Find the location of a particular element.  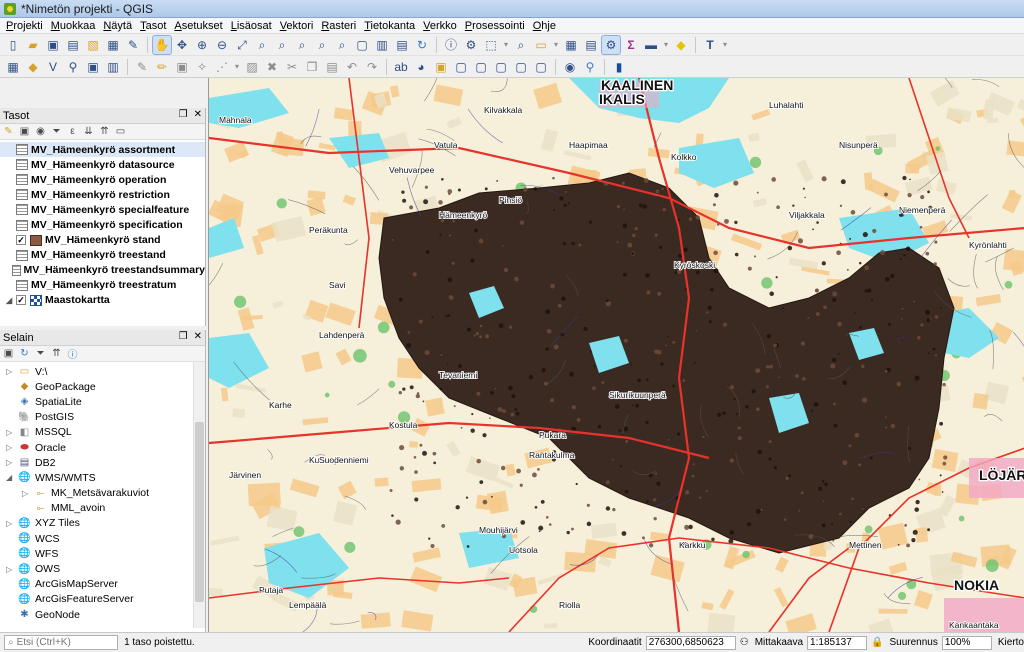

layer-item: MV_Hämeenkyrö assortment is located at coordinates (102, 150).